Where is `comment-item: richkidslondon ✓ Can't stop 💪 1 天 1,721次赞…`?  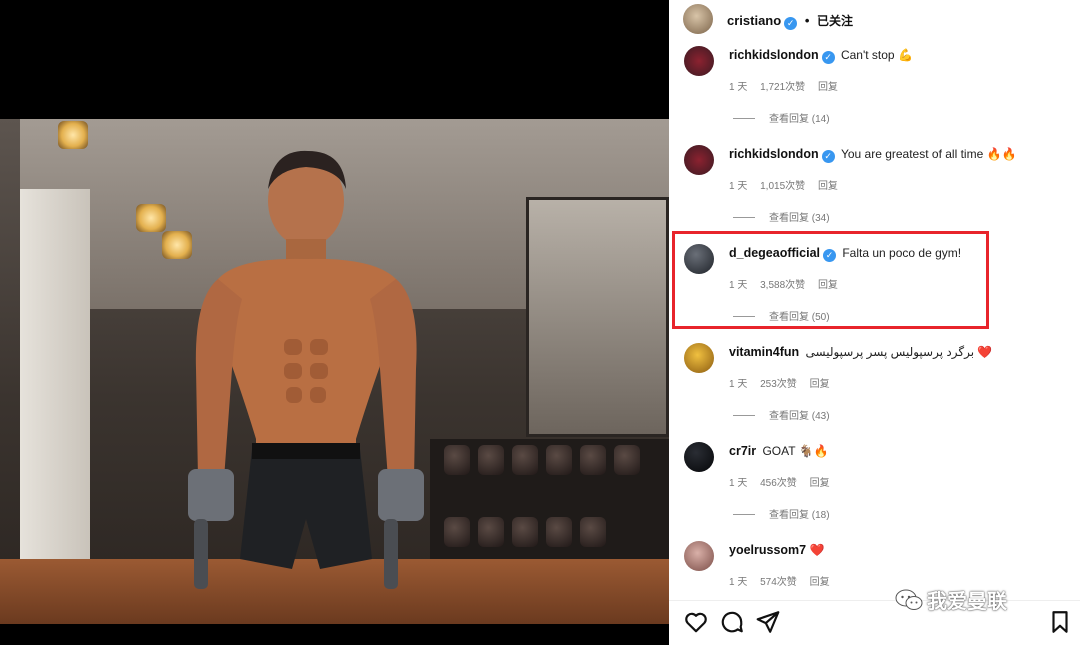 comment-item: richkidslondon ✓ Can't stop 💪 1 天 1,721次赞… is located at coordinates (874, 89).